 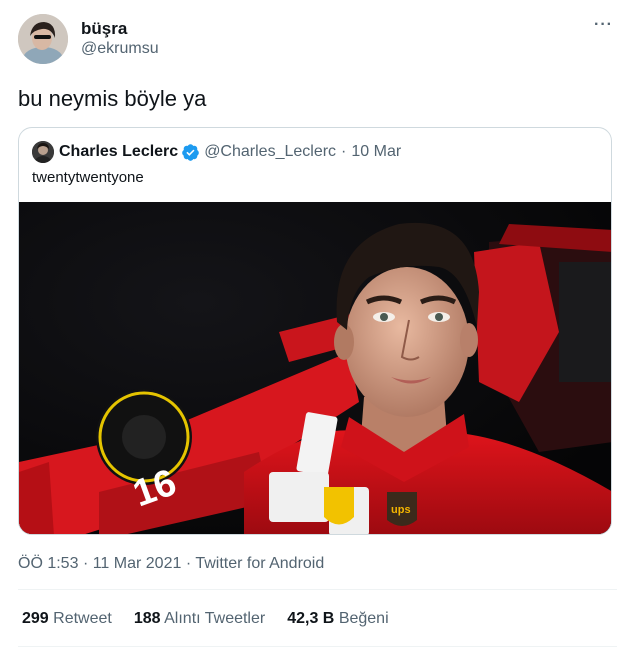 What do you see at coordinates (82, 618) in the screenshot?
I see `stat-retweets-label: Retweet` at bounding box center [82, 618].